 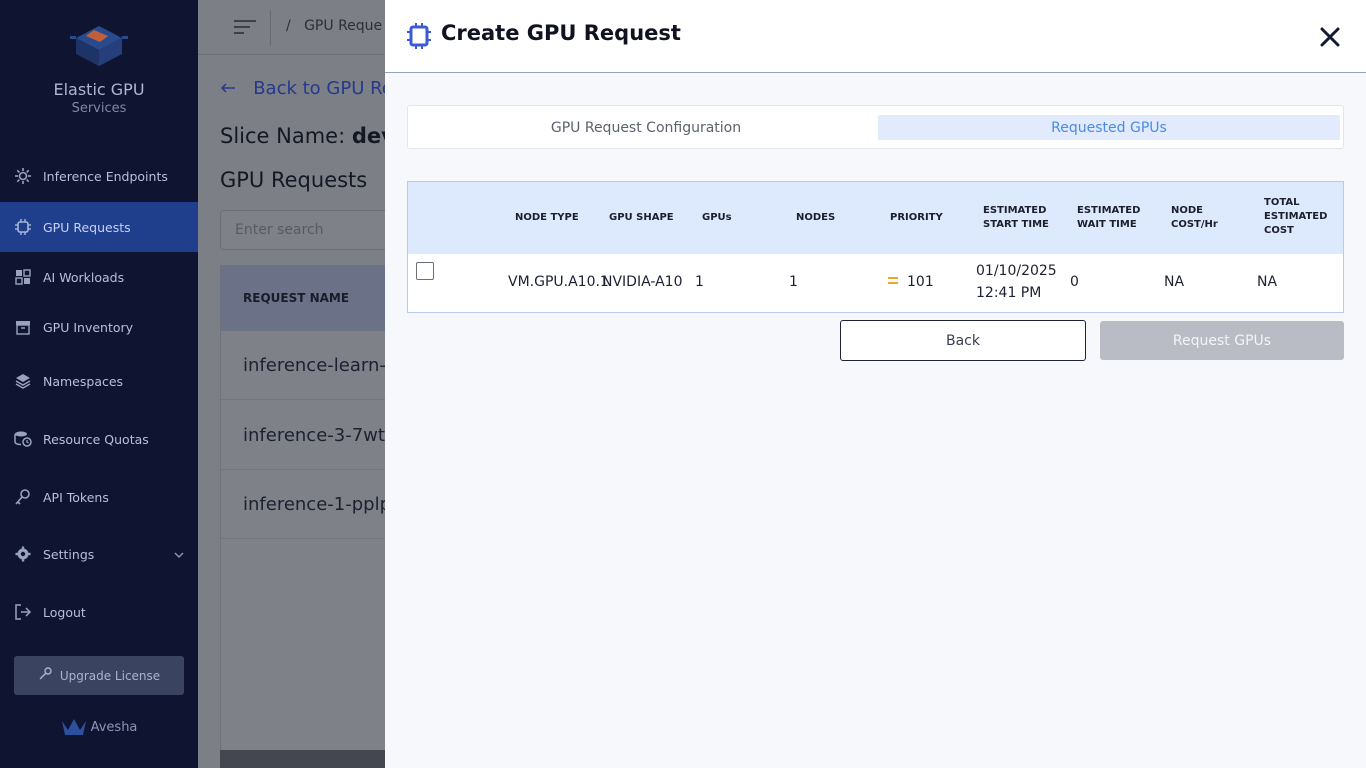 I want to click on elastic-gpu-logo, so click(x=99, y=46).